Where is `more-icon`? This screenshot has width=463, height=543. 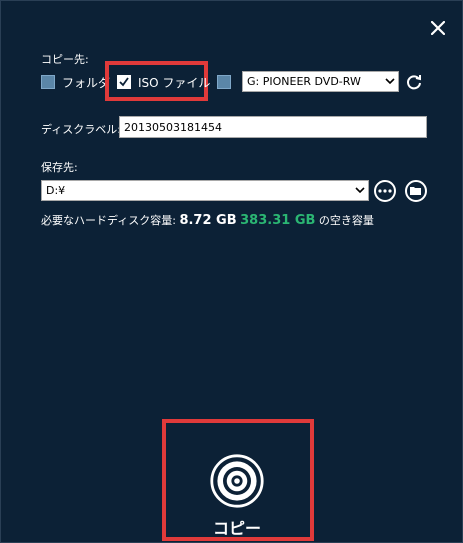
more-icon is located at coordinates (385, 191).